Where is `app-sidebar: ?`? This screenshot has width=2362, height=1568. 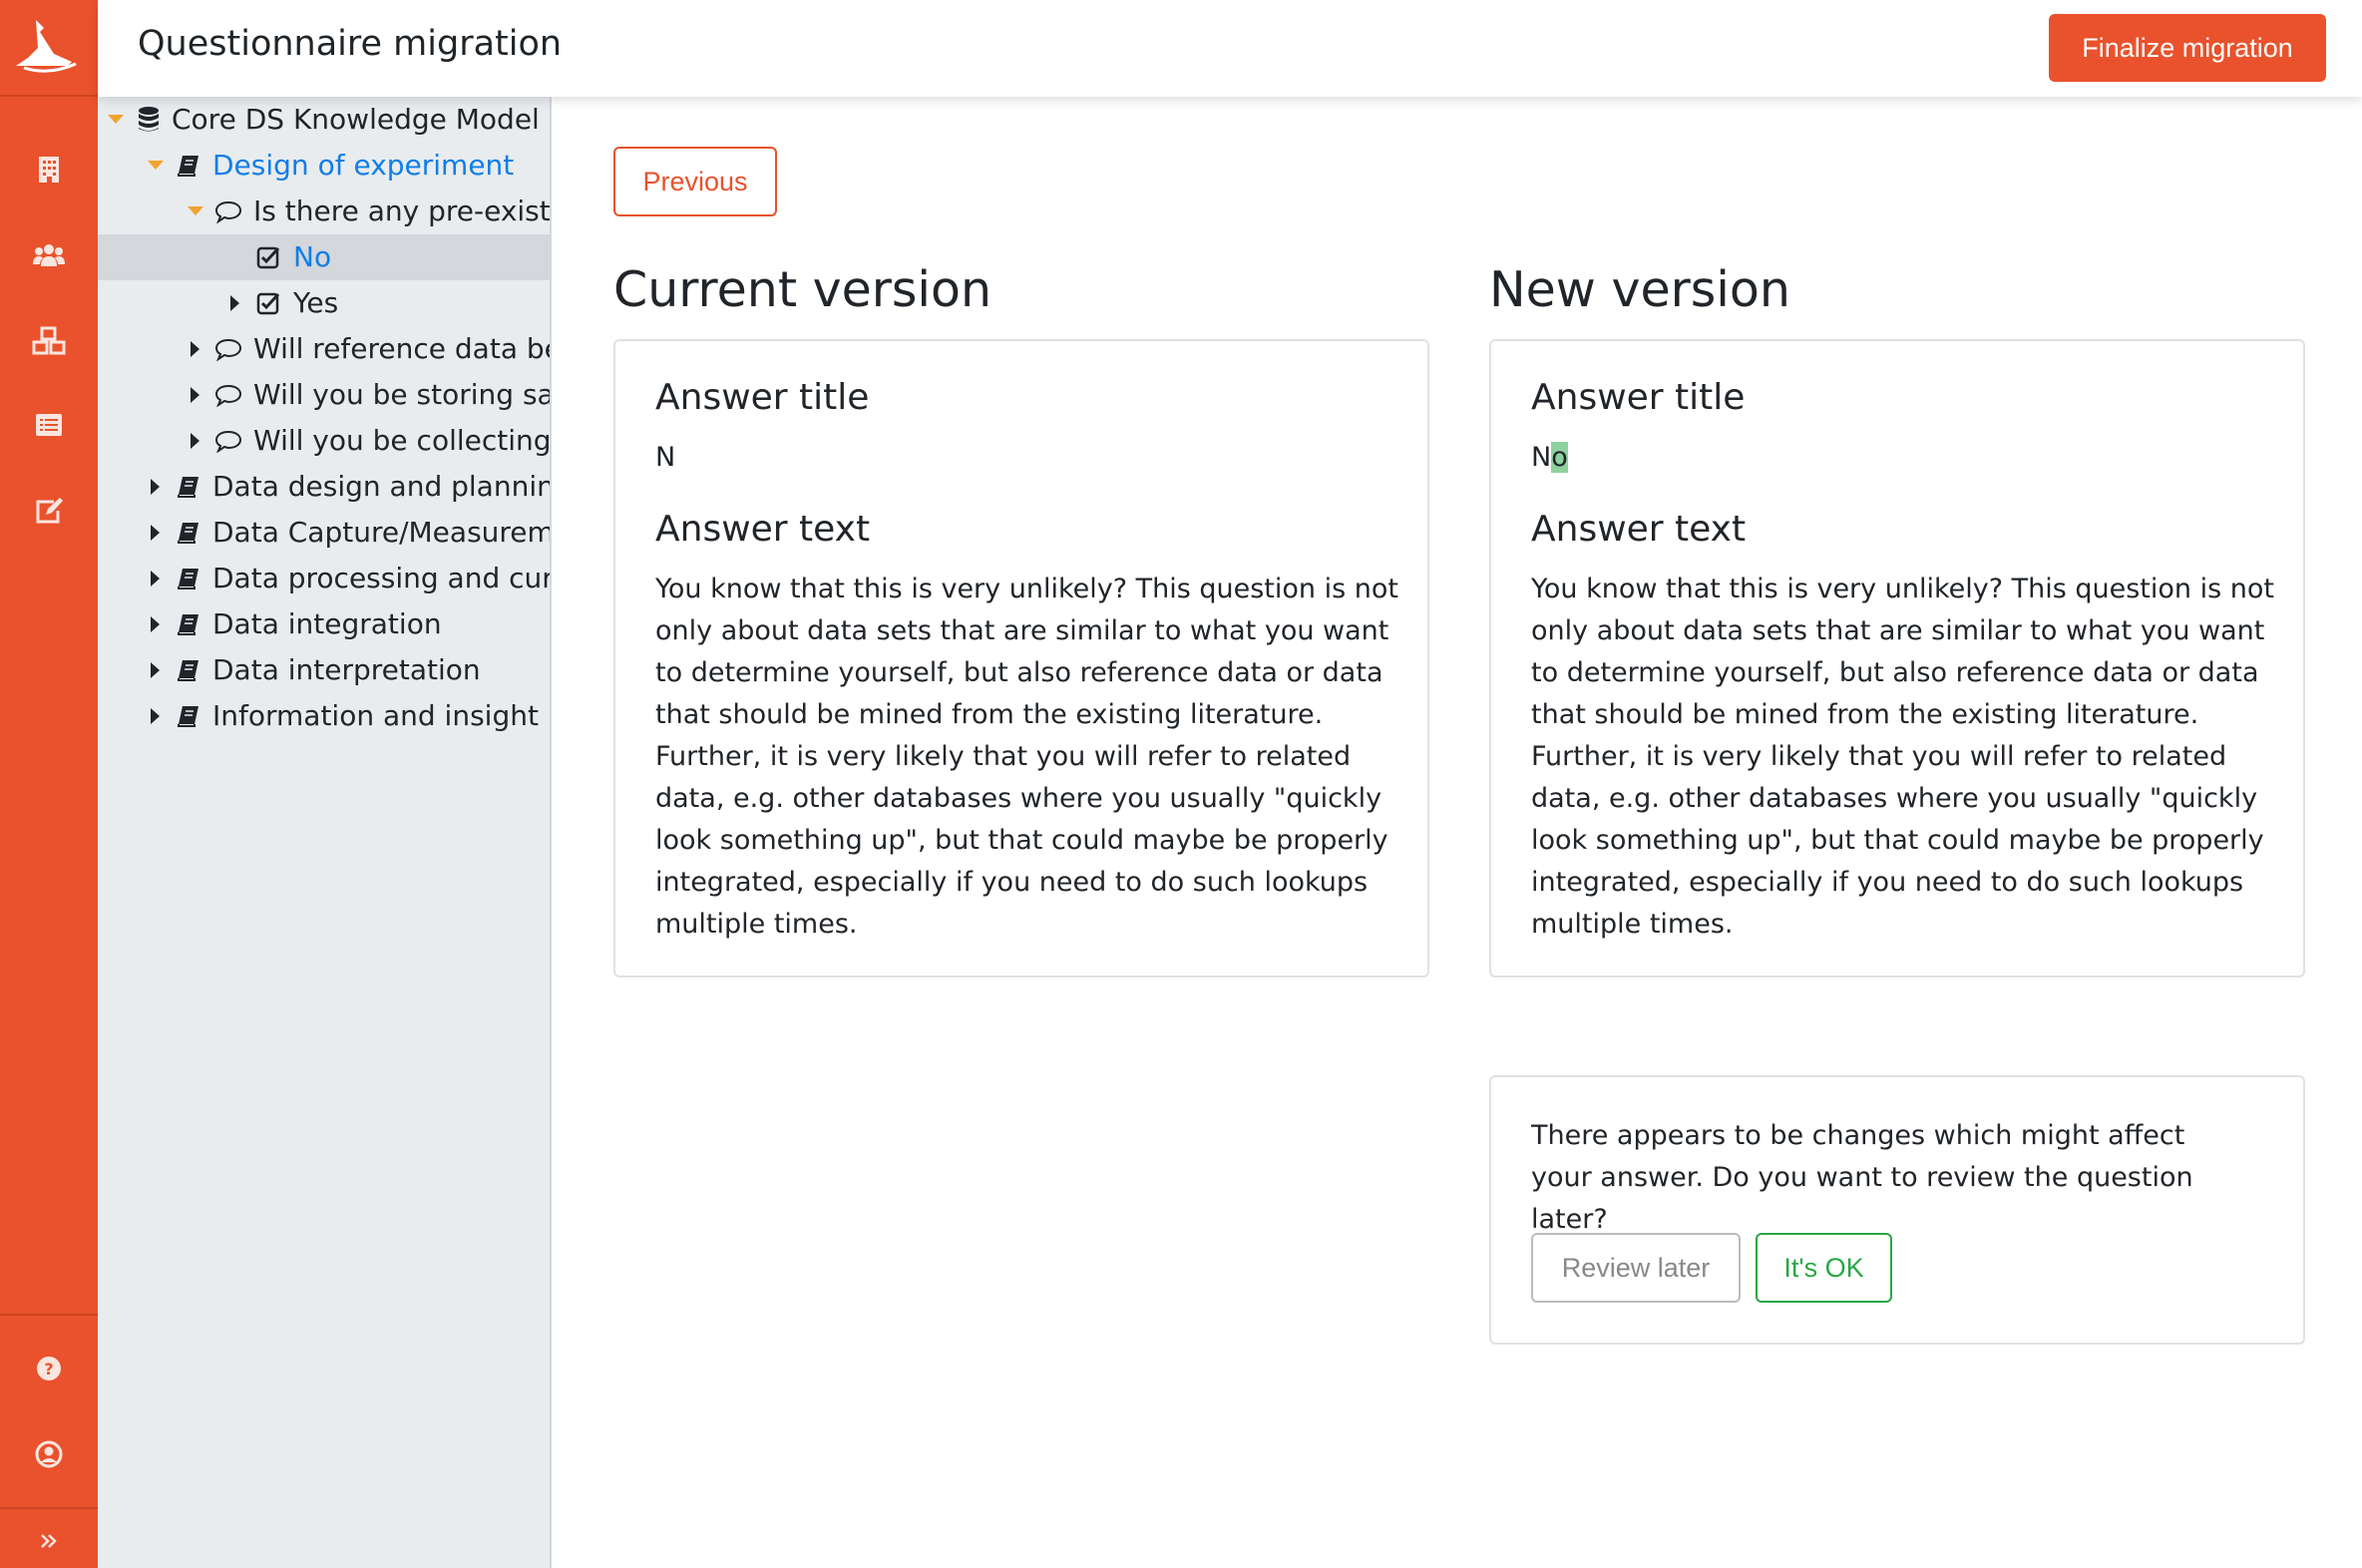
app-sidebar: ? is located at coordinates (49, 784).